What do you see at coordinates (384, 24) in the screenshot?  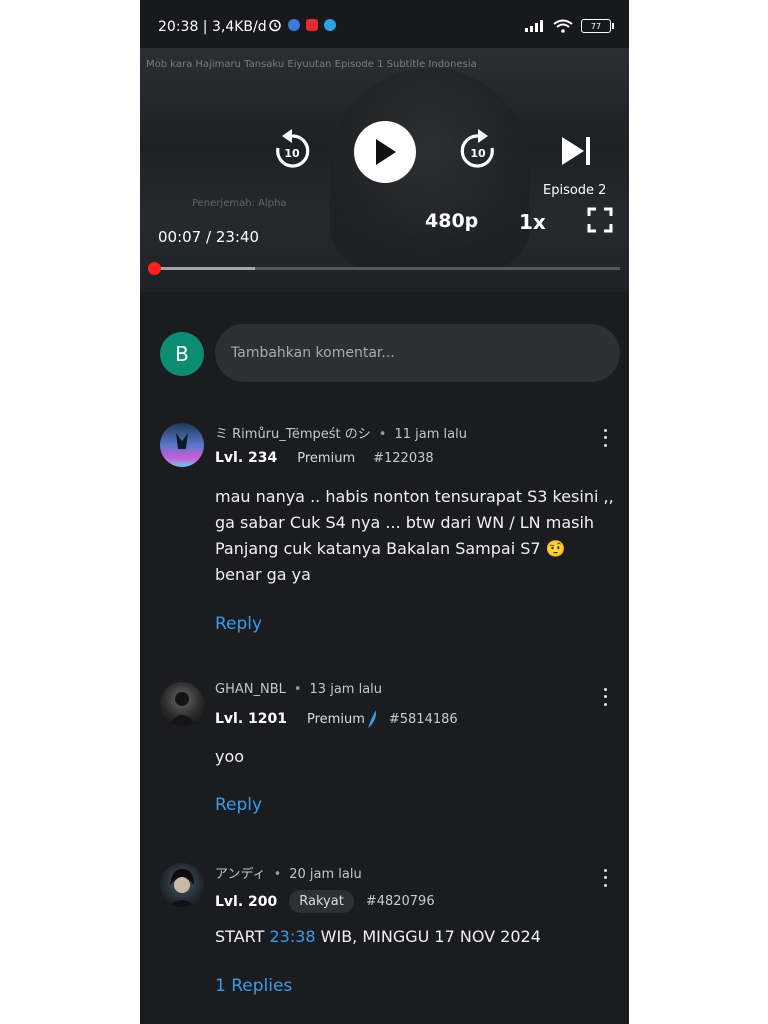 I see `status-bar: 20:38 | 3,4KB/d 77` at bounding box center [384, 24].